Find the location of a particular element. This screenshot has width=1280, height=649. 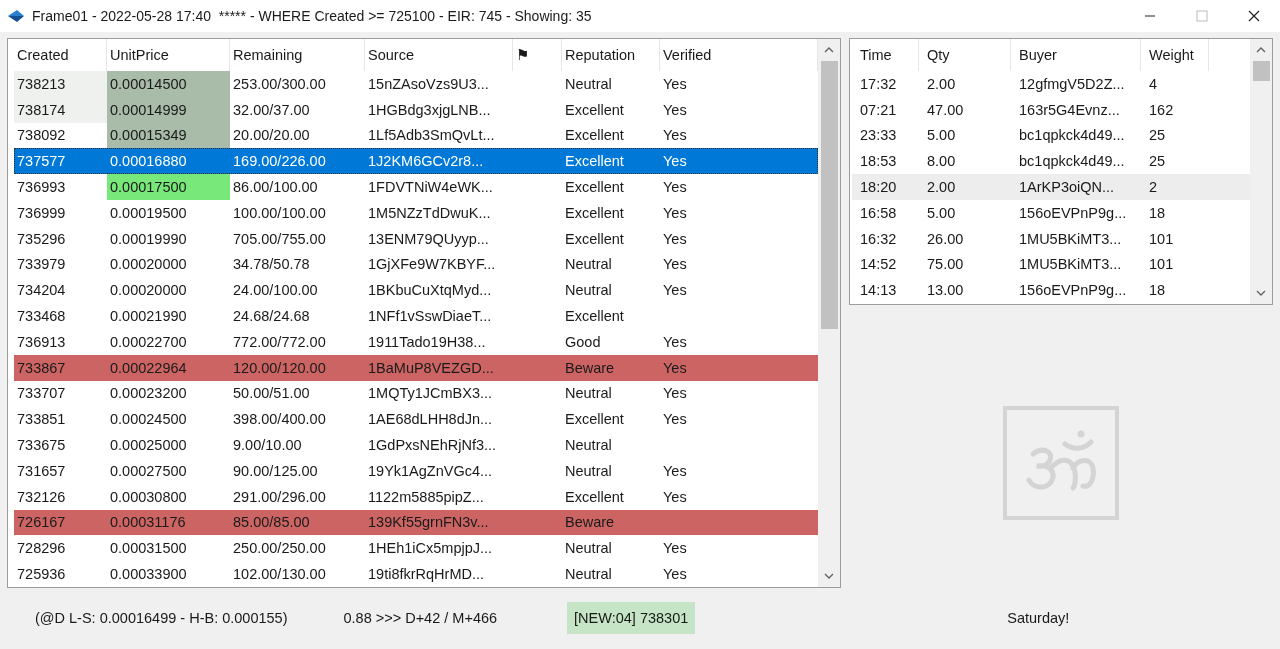

table-cell-text: 14:52 is located at coordinates (878, 265).